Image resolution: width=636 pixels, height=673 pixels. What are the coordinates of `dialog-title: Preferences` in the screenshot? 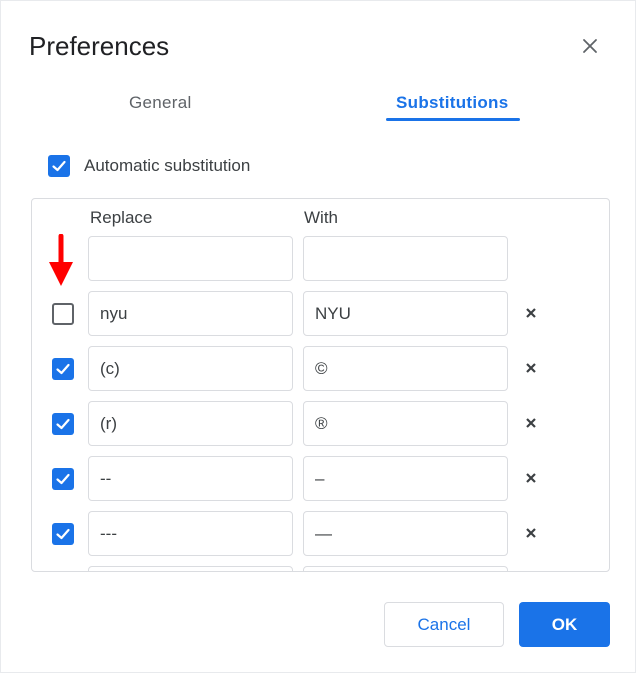 It's located at (99, 46).